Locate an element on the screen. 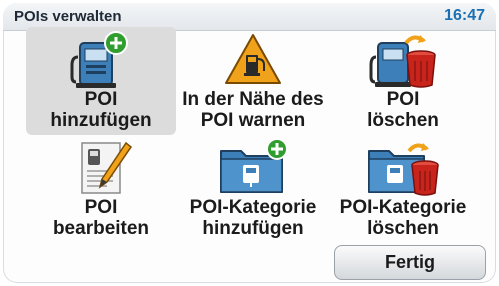  delete-poi-category-button: POI-Kategorie löschen is located at coordinates (403, 189).